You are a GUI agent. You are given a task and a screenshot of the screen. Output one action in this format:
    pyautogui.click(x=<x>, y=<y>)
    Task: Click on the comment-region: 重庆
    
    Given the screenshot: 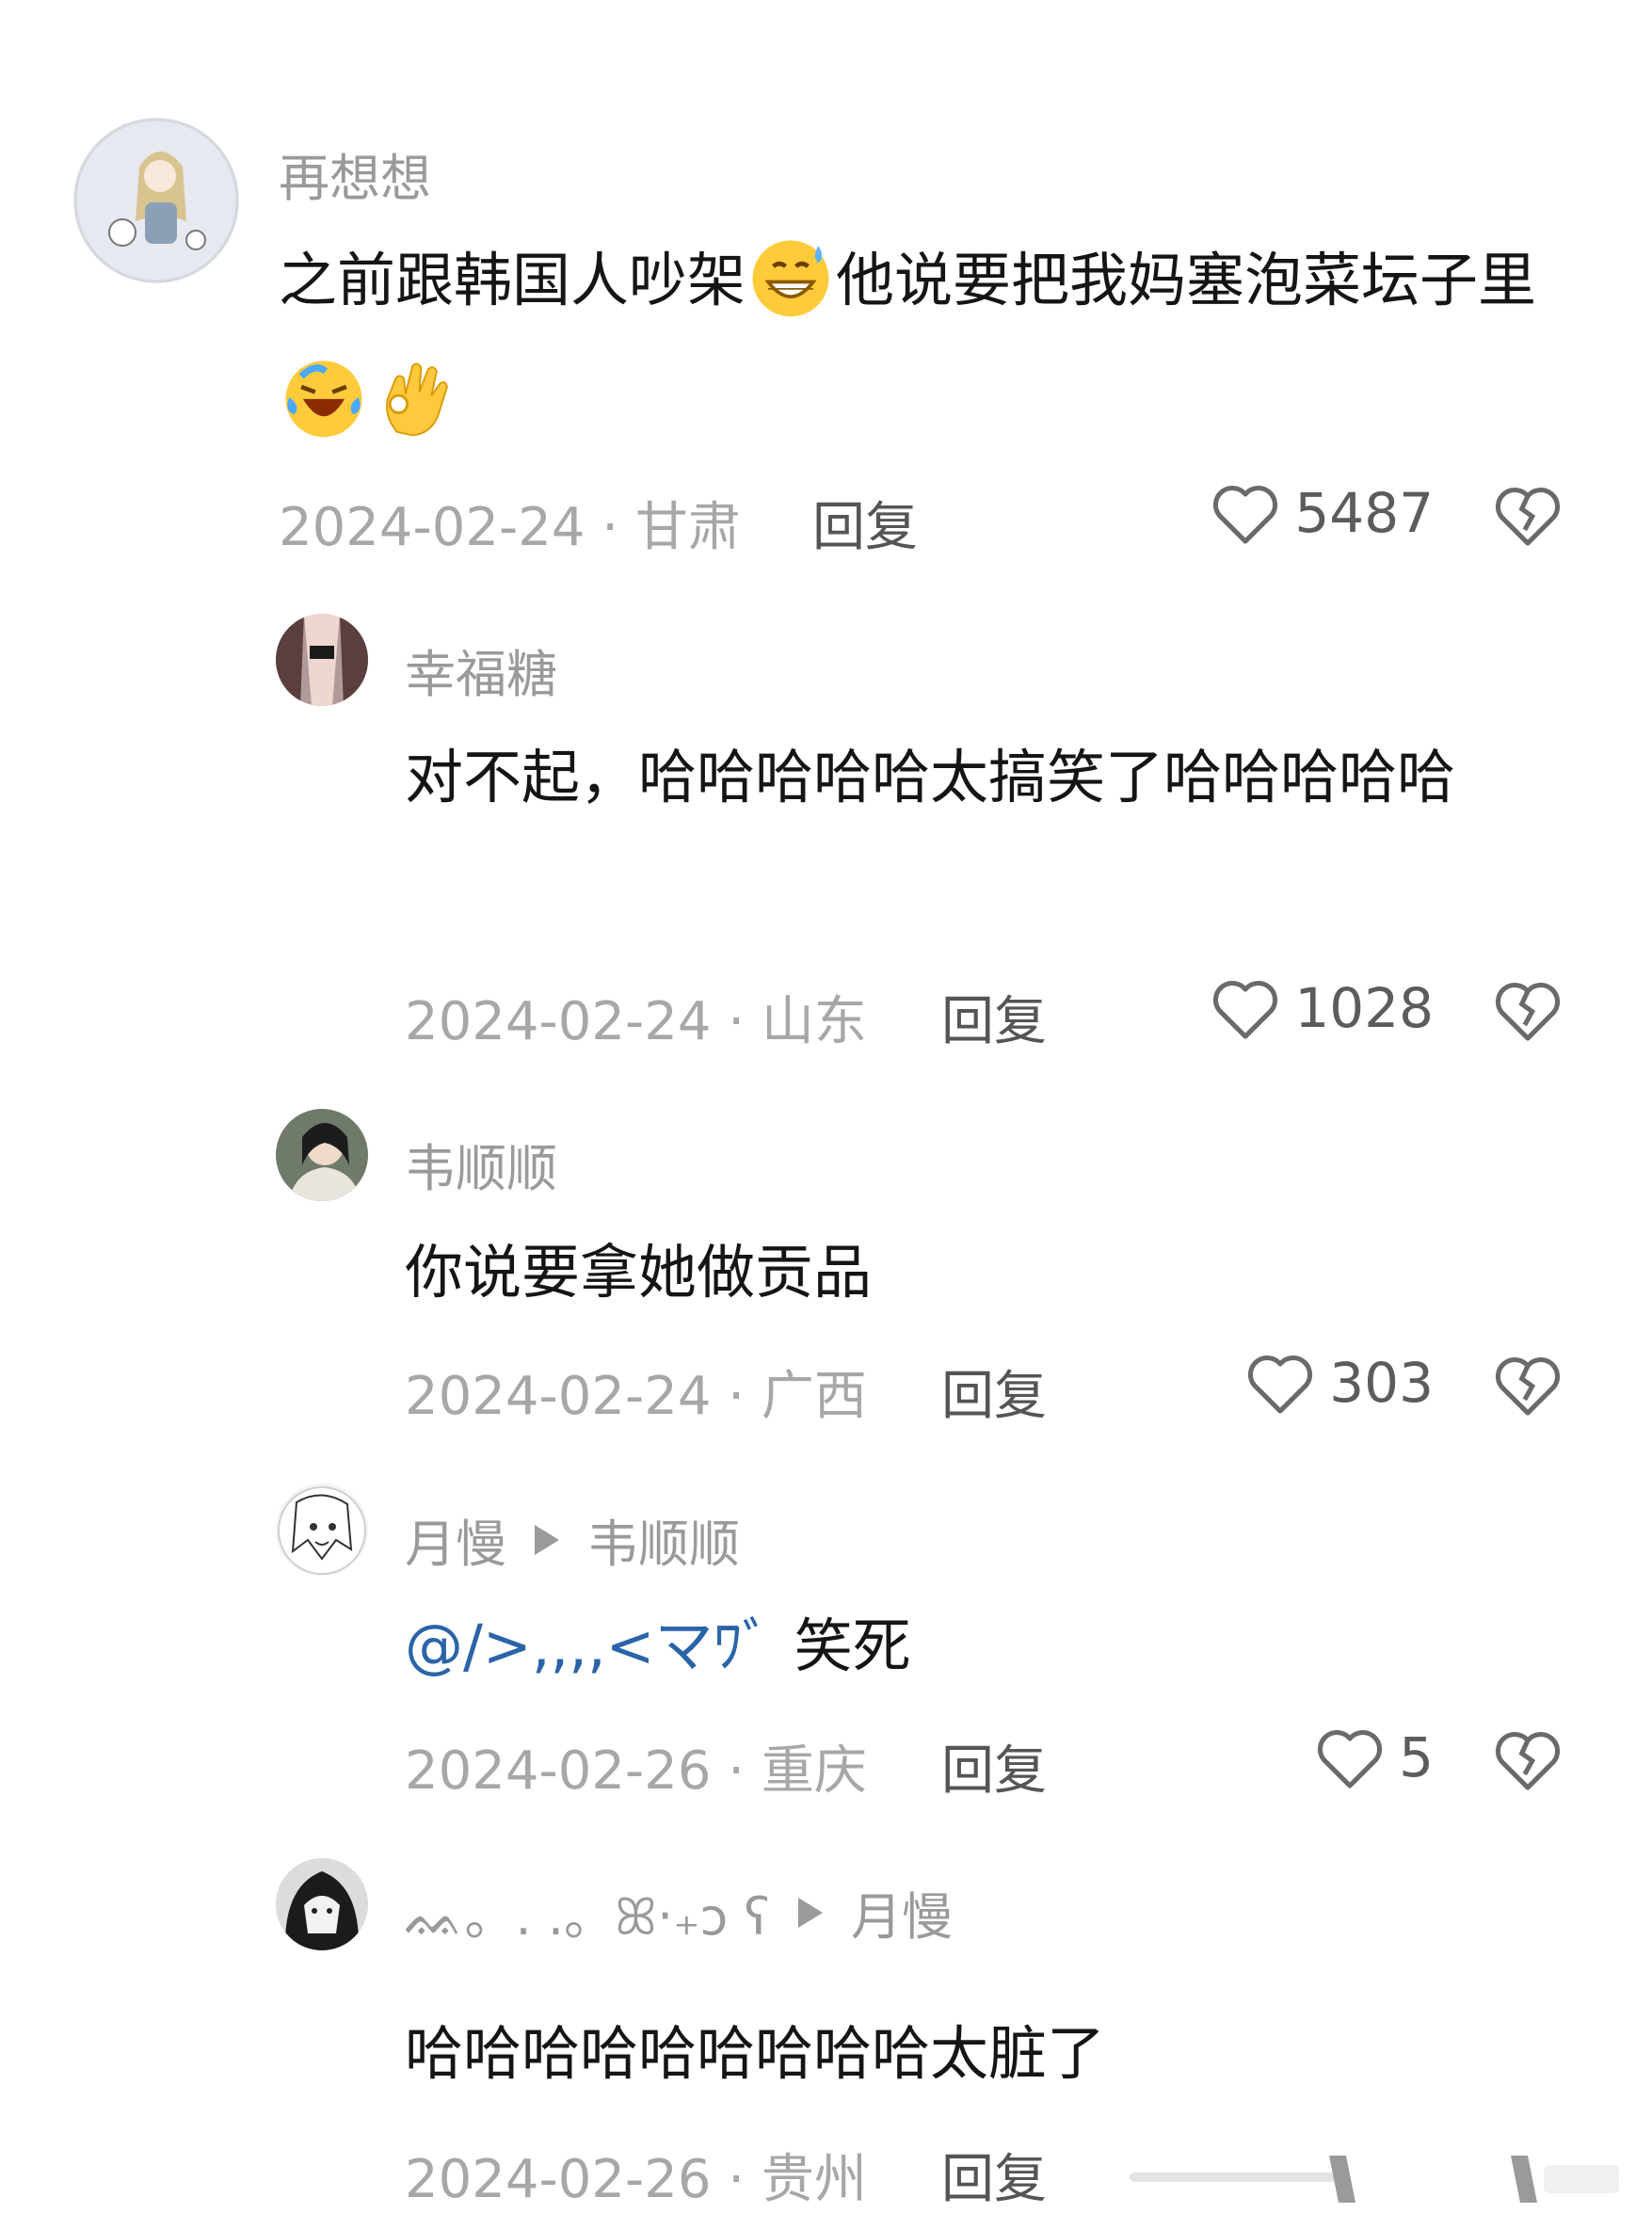 What is the action you would take?
    pyautogui.click(x=814, y=1771)
    